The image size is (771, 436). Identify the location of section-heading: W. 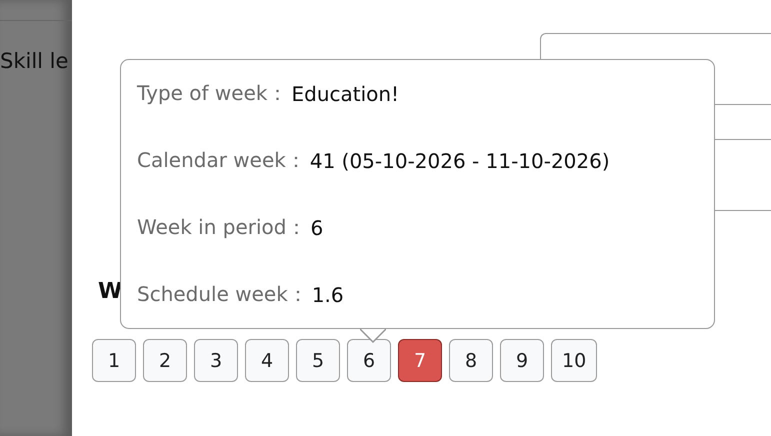
(110, 292).